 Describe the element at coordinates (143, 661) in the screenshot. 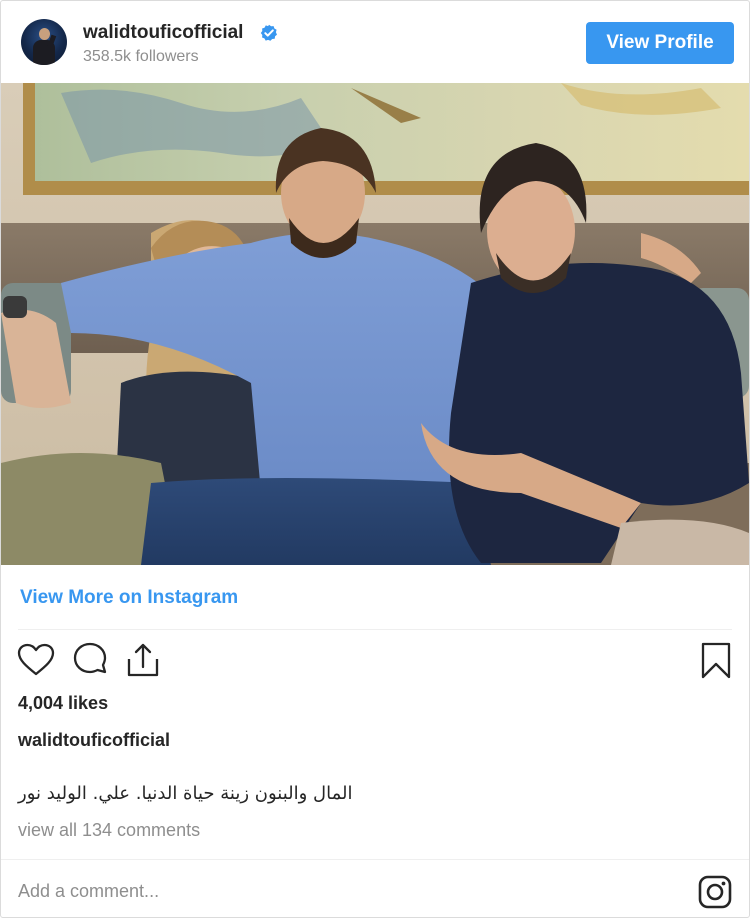

I see `share-icon` at that location.